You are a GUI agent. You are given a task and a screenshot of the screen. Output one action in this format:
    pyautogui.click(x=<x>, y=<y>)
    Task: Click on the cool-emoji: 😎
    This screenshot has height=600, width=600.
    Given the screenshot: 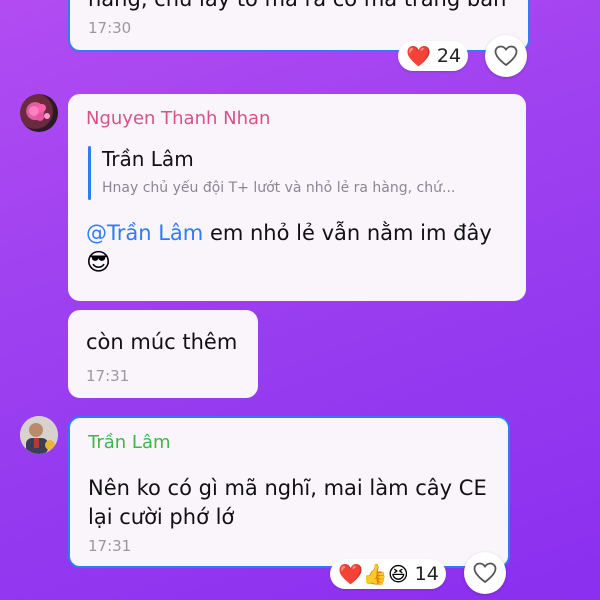 What is the action you would take?
    pyautogui.click(x=99, y=262)
    